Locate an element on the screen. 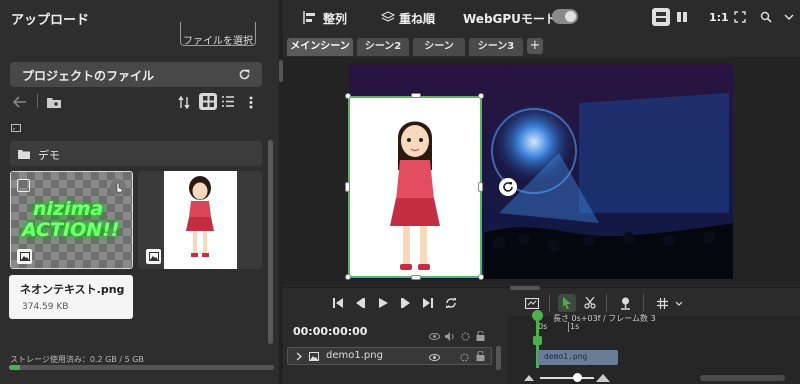  align-button: 整列 is located at coordinates (335, 18).